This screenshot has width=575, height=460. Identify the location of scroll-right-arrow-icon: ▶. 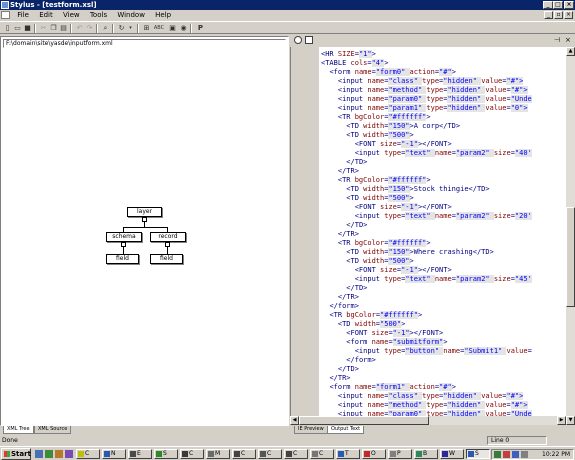
(561, 420).